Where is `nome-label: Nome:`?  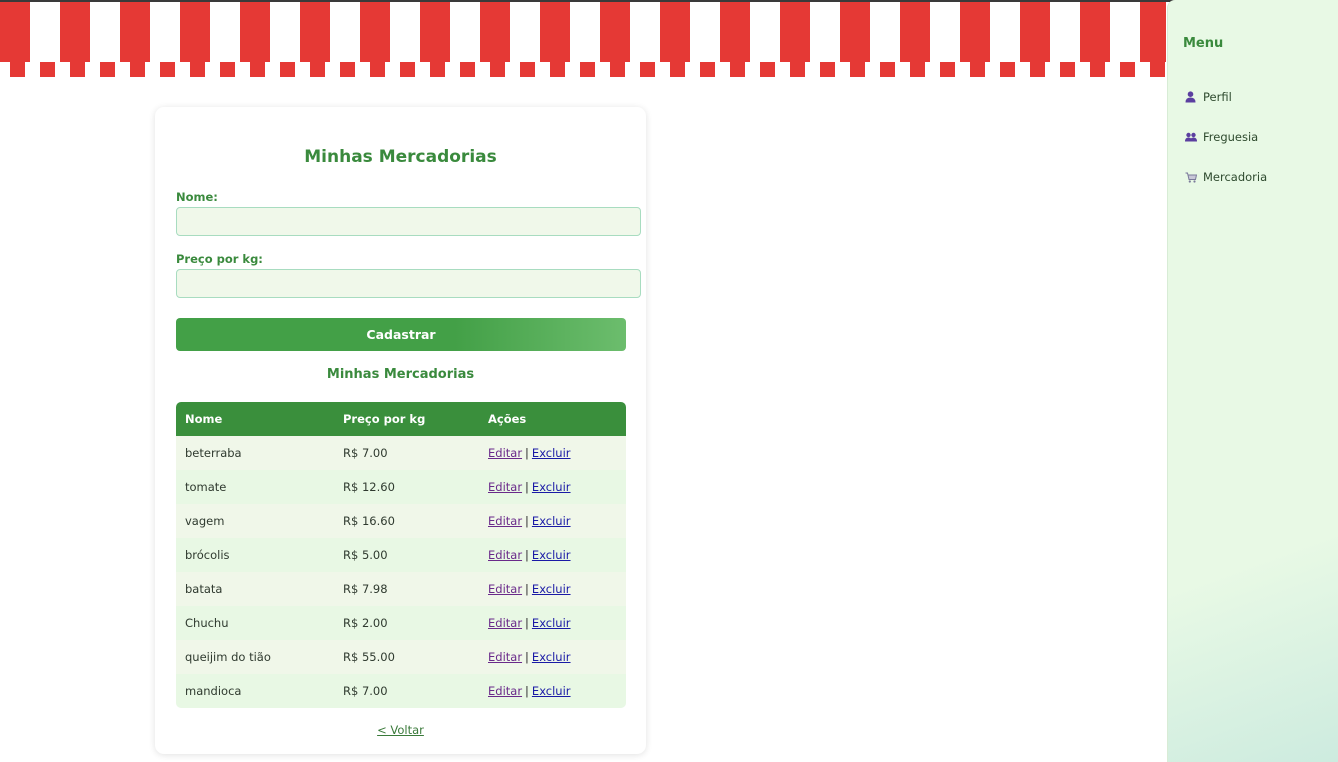 nome-label: Nome: is located at coordinates (197, 197).